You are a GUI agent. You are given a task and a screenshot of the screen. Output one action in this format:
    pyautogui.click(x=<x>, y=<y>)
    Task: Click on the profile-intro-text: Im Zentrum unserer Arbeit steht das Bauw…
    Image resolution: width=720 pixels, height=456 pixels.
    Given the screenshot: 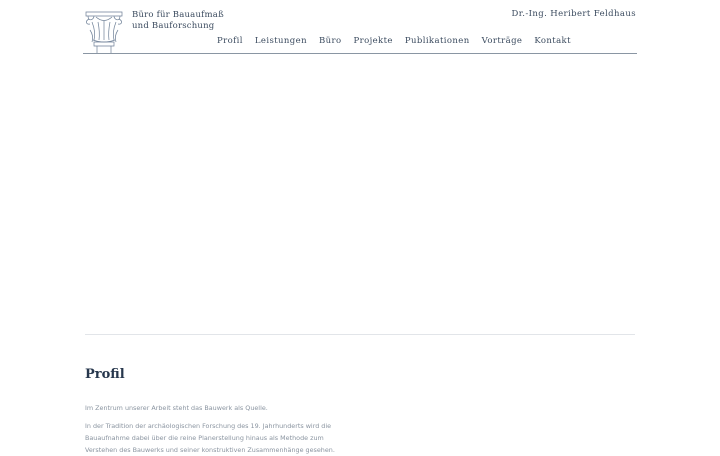 What is the action you would take?
    pyautogui.click(x=176, y=408)
    